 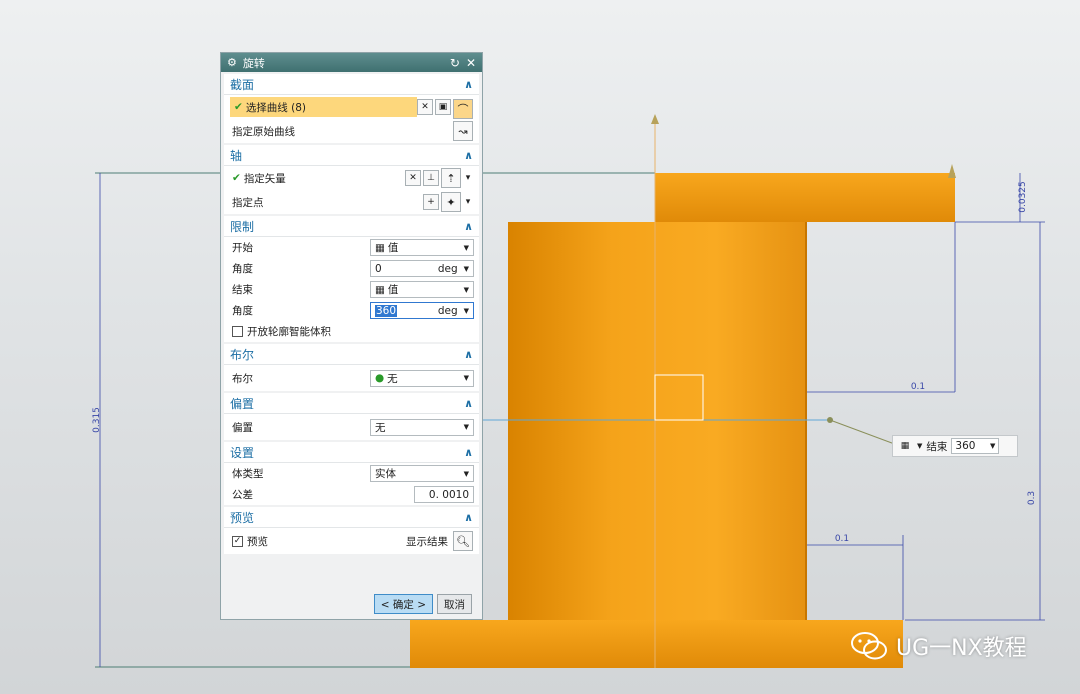 I want to click on vector-arrow-up, so click(x=655, y=119).